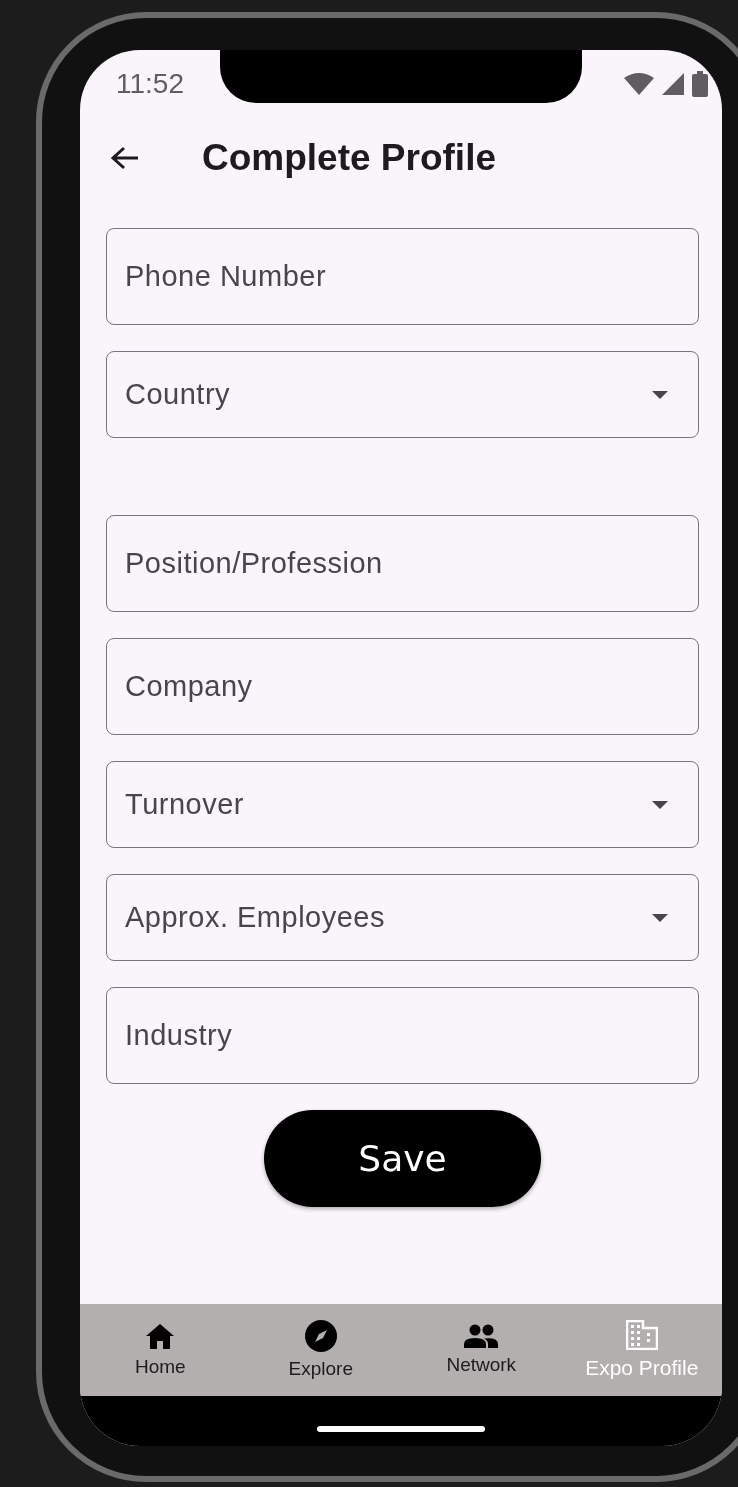  What do you see at coordinates (402, 917) in the screenshot?
I see `dropdown-field: Approx. Employees` at bounding box center [402, 917].